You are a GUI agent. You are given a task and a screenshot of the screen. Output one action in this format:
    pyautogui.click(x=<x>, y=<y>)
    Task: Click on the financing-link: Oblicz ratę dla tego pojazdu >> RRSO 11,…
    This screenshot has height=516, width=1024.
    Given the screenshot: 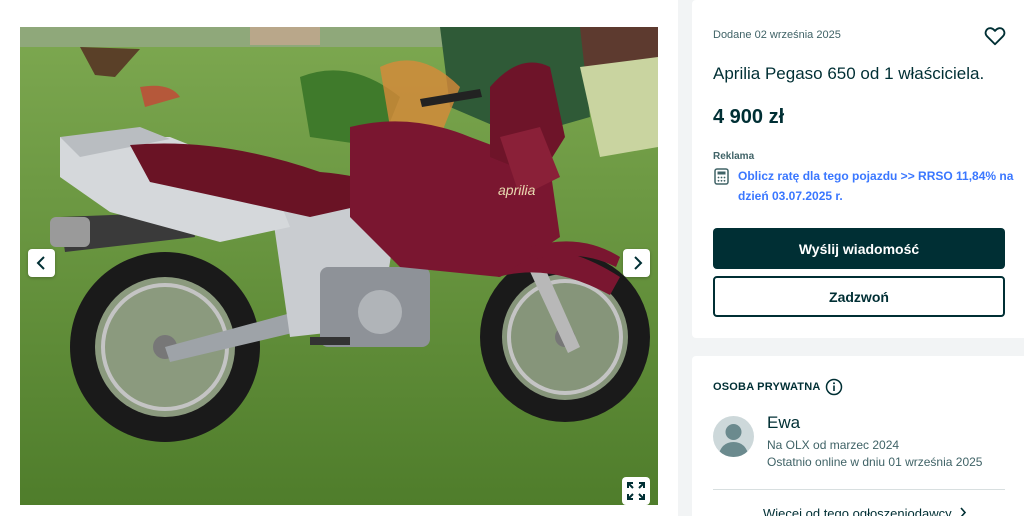 What is the action you would take?
    pyautogui.click(x=878, y=186)
    